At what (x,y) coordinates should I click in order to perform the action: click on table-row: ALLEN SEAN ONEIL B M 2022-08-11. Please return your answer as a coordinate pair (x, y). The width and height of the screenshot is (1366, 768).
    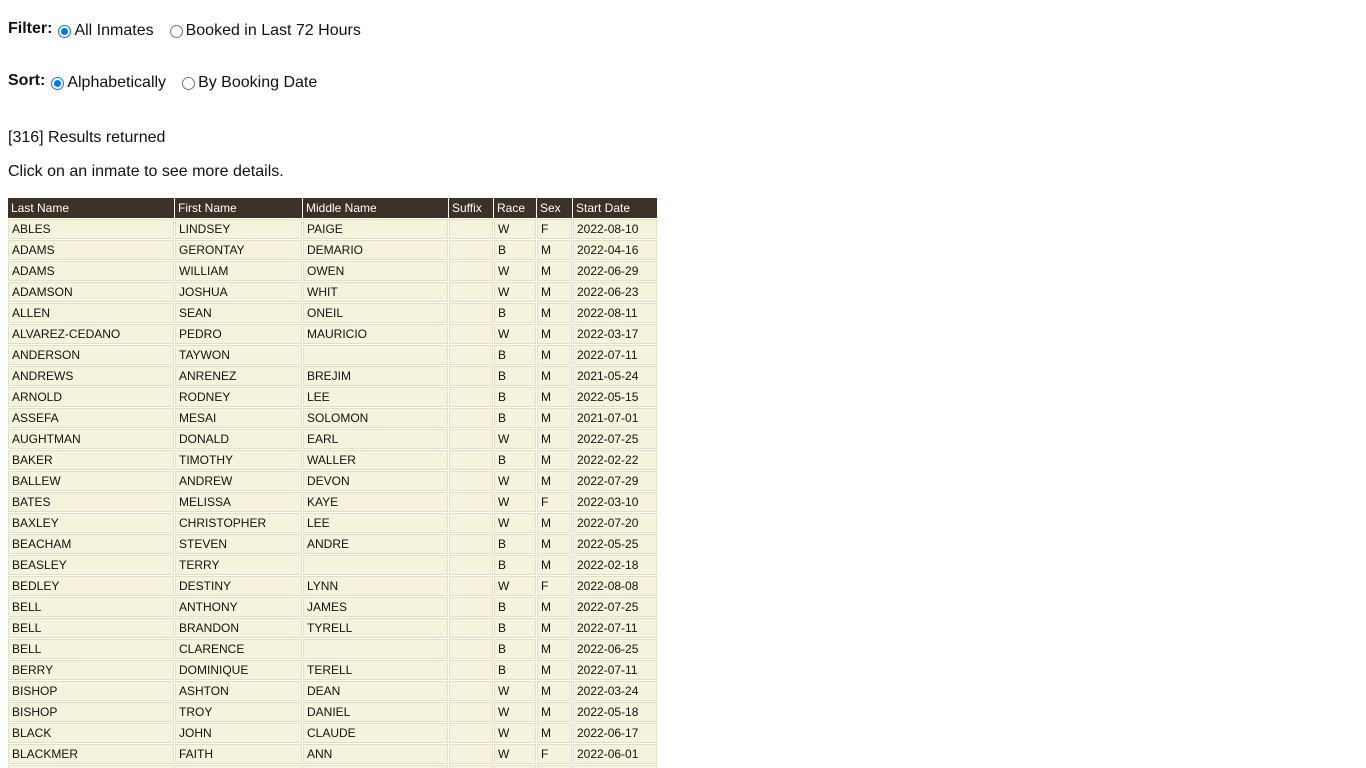
    Looking at the image, I should click on (332, 313).